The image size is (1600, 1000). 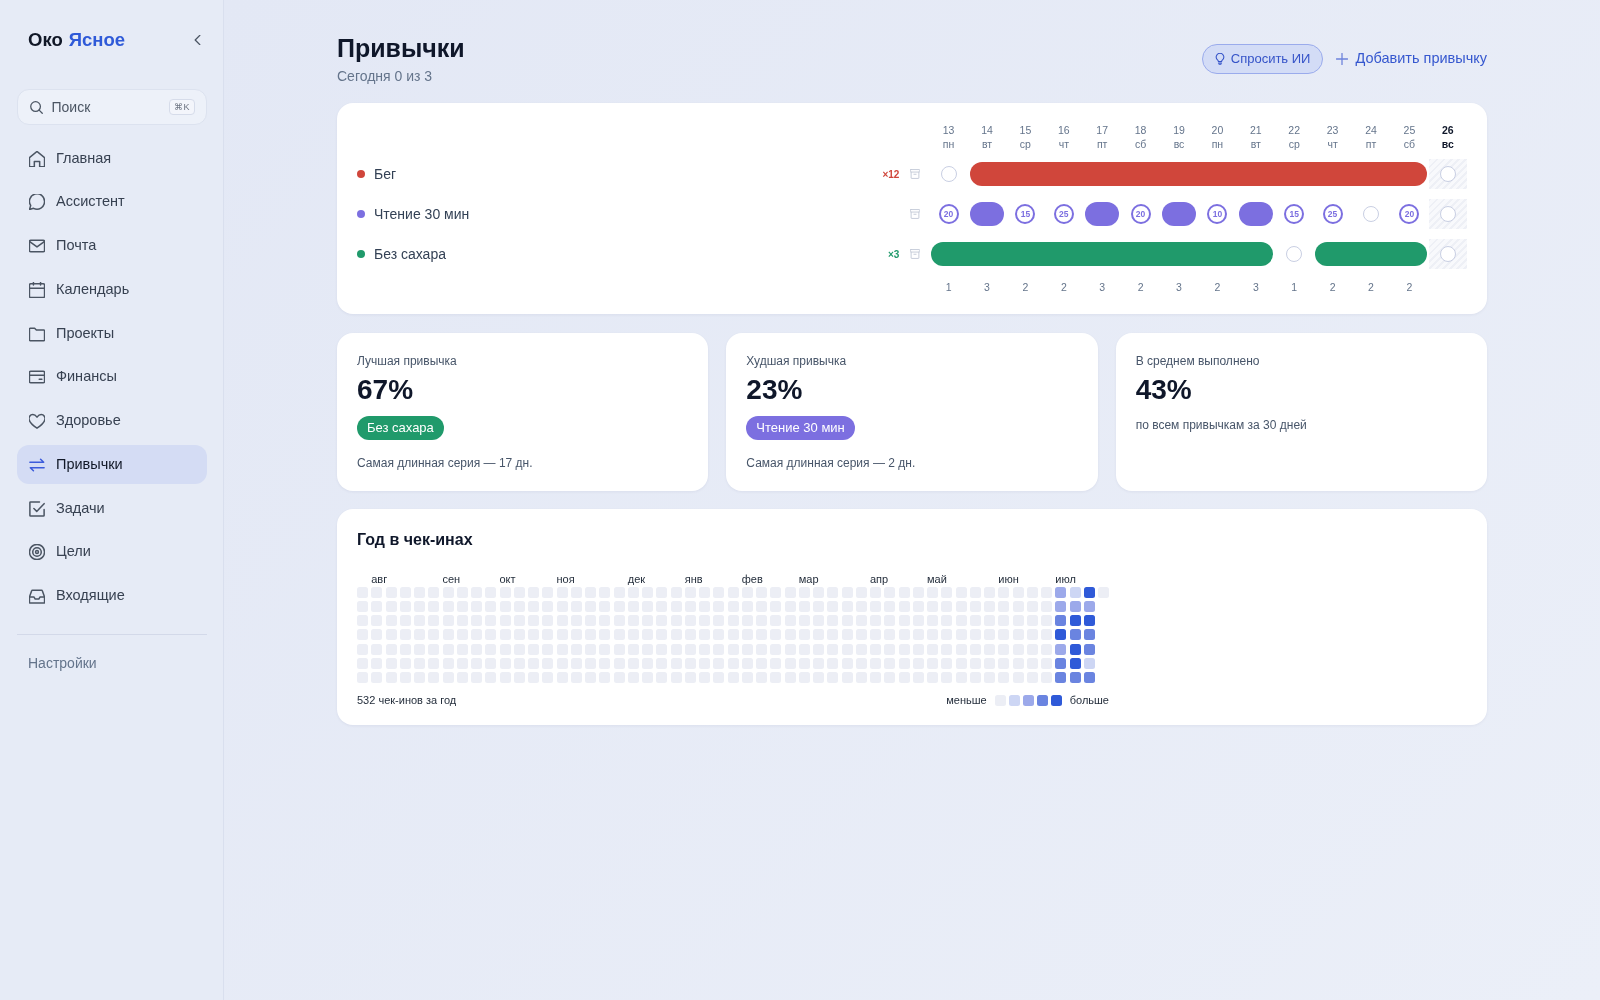 I want to click on card-title: Год в чек-инах, so click(x=415, y=540).